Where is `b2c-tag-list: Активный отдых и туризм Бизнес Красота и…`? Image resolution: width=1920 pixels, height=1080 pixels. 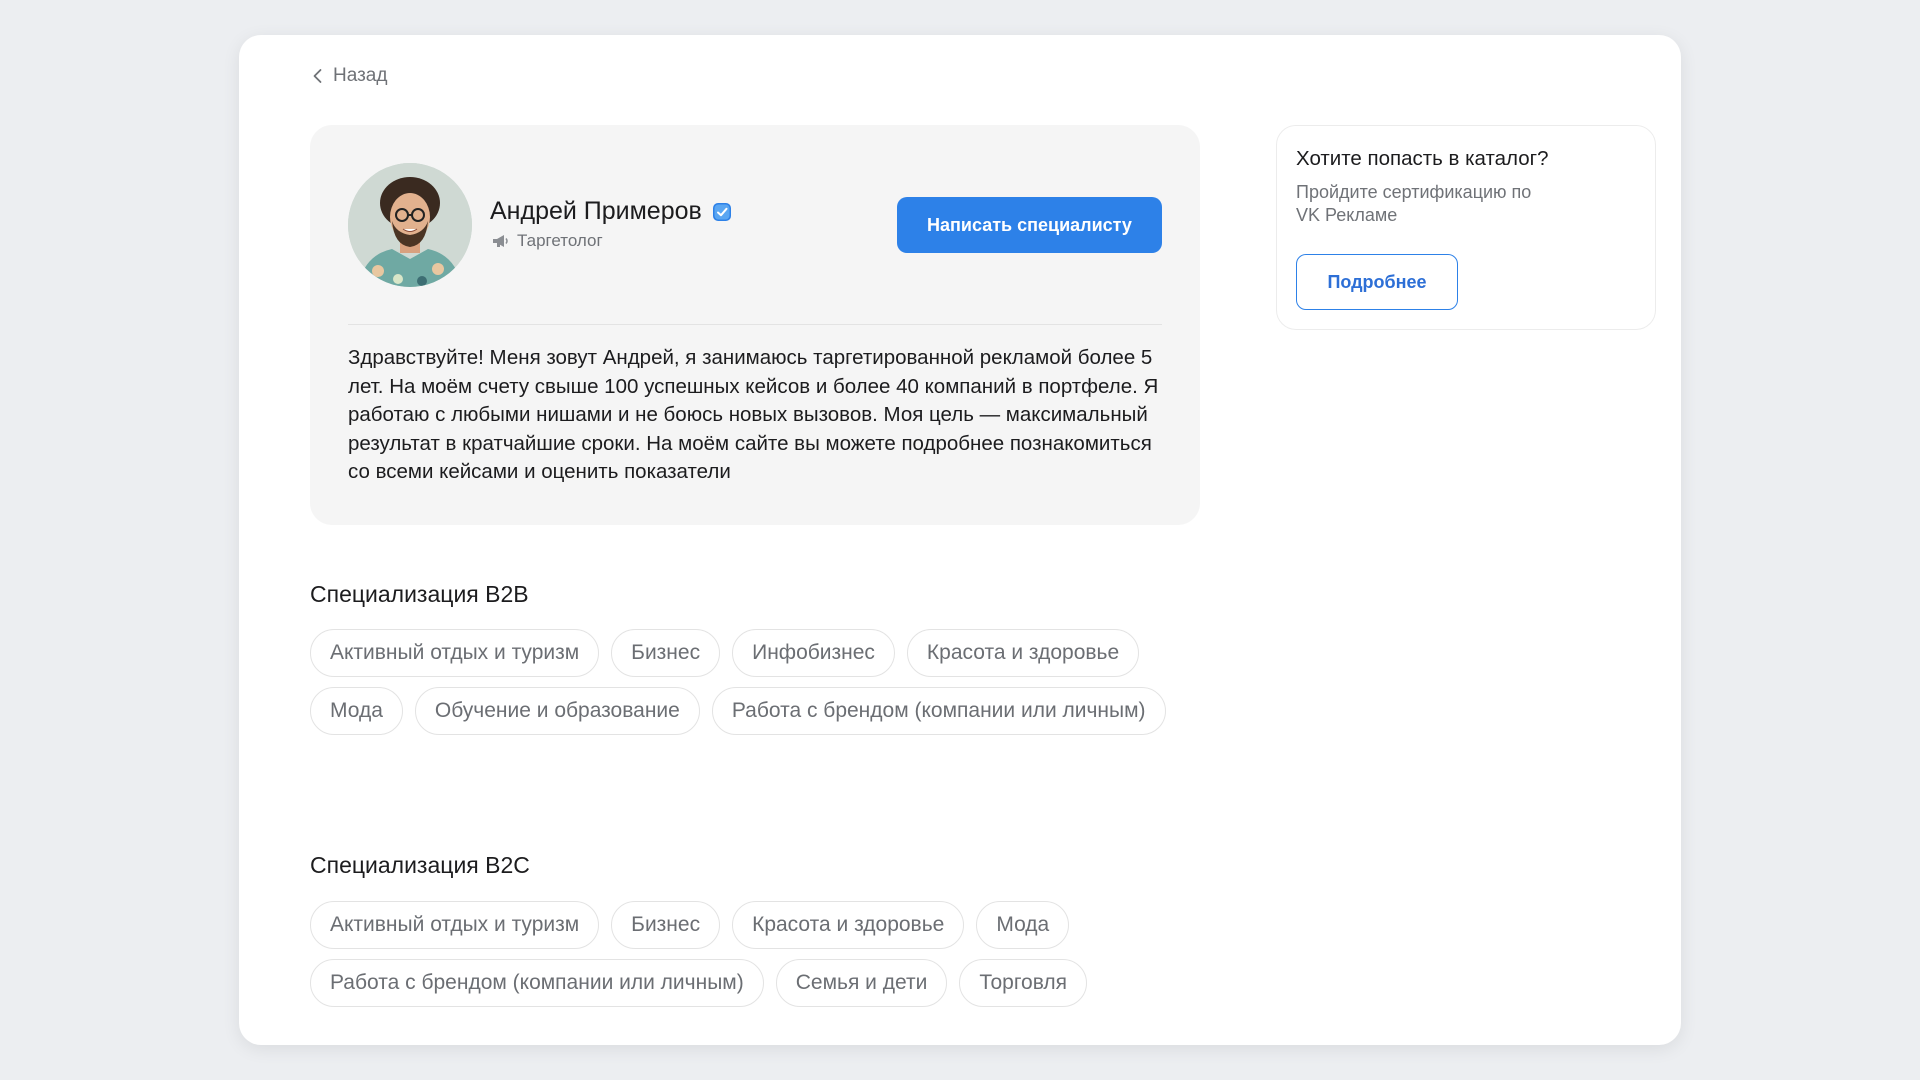 b2c-tag-list: Активный отдых и туризм Бизнес Красота и… is located at coordinates (760, 954).